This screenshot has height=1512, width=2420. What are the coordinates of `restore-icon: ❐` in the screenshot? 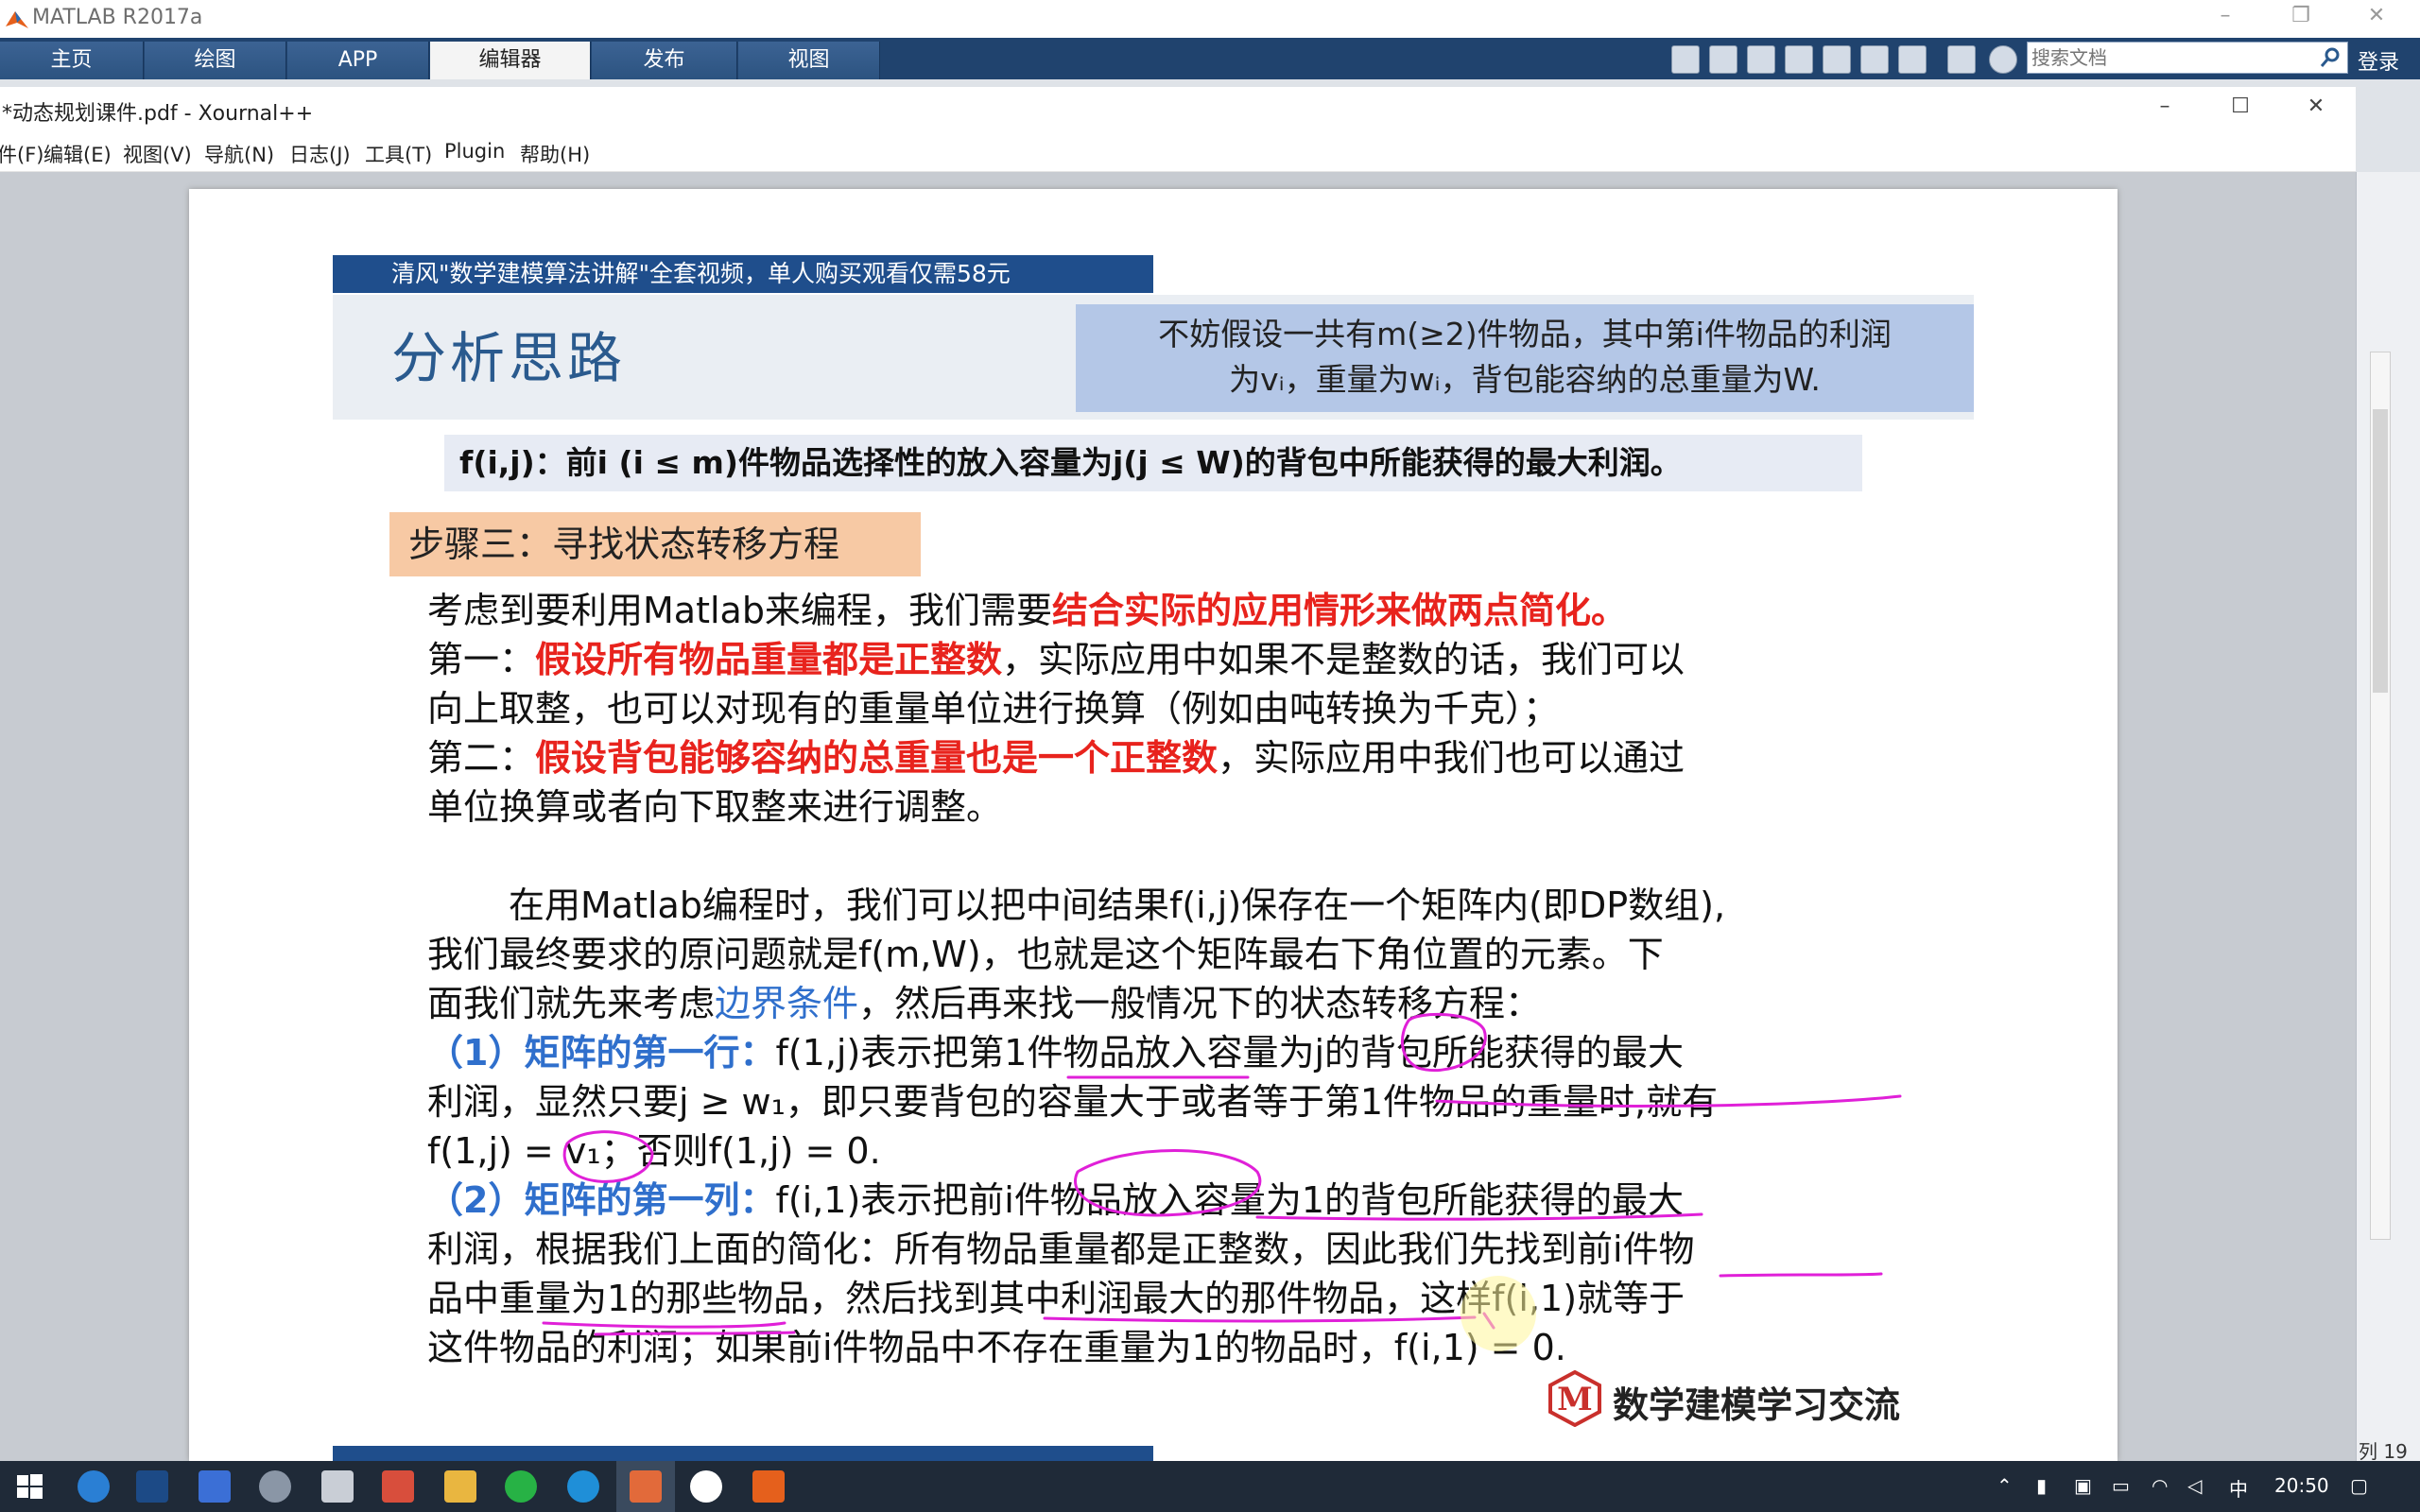 It's located at (2301, 15).